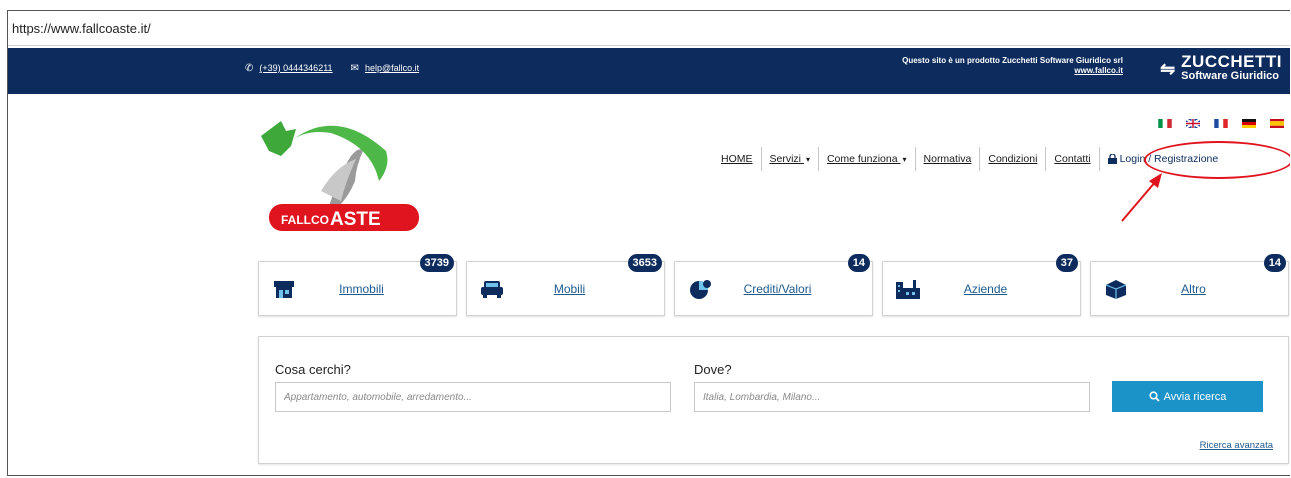  What do you see at coordinates (908, 289) in the screenshot?
I see `factory-icon` at bounding box center [908, 289].